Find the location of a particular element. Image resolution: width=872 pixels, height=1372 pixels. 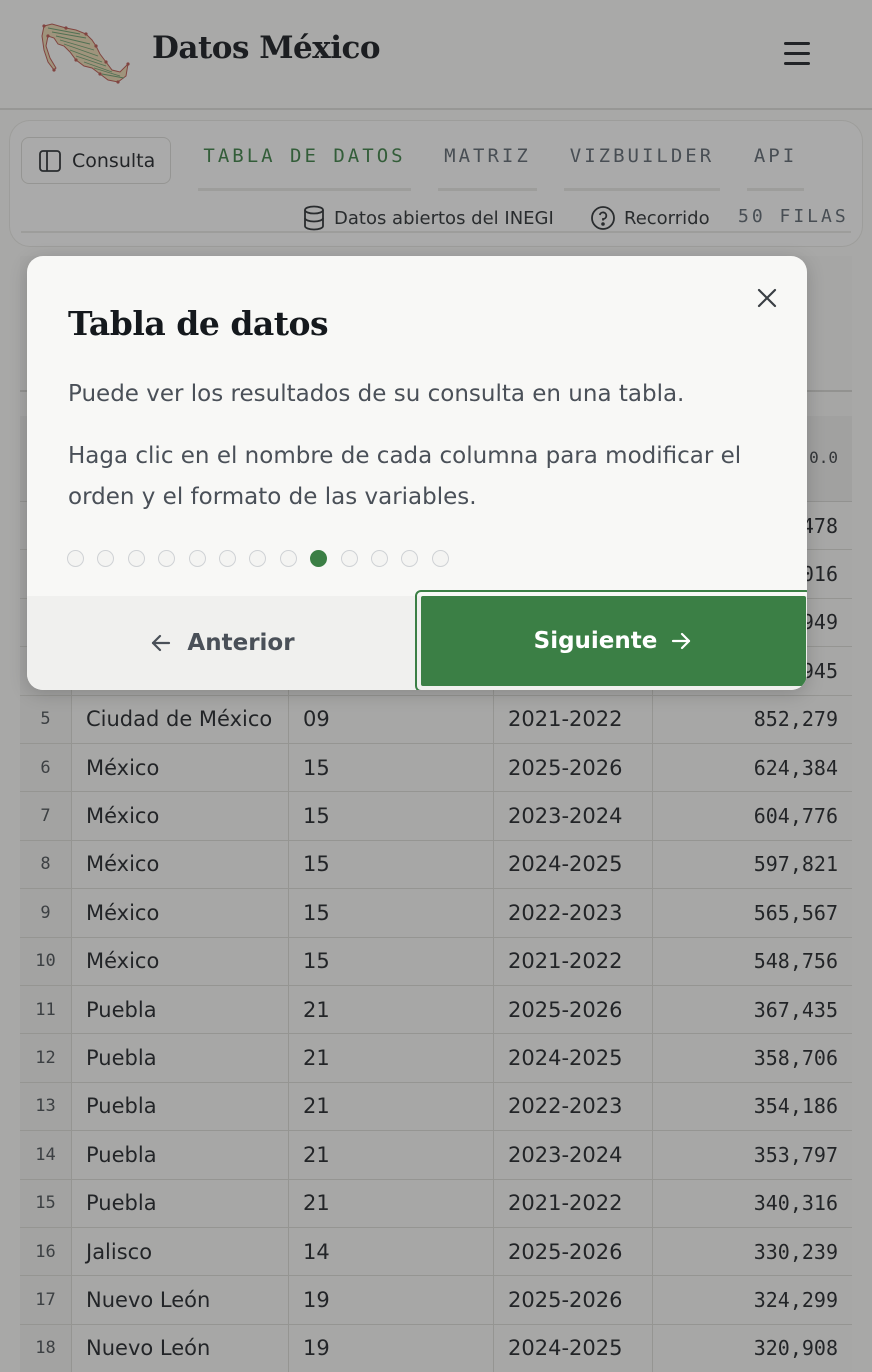

step-indicator is located at coordinates (264, 560).